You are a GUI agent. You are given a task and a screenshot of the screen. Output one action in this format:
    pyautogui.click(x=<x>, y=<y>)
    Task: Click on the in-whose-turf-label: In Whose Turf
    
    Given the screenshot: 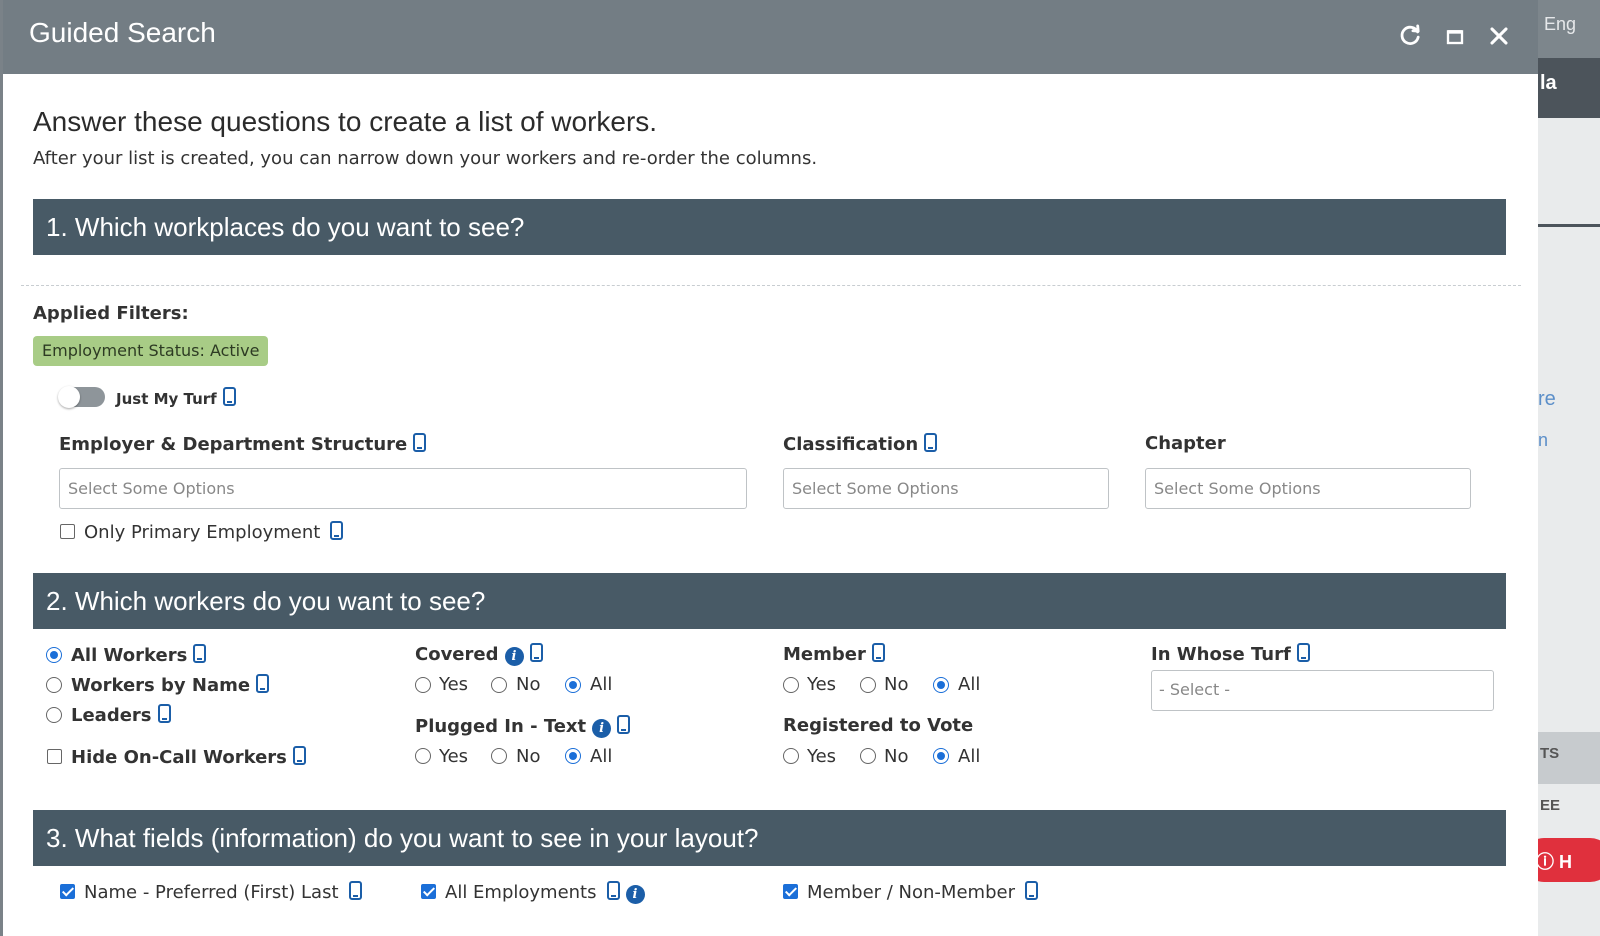 What is the action you would take?
    pyautogui.click(x=1230, y=654)
    